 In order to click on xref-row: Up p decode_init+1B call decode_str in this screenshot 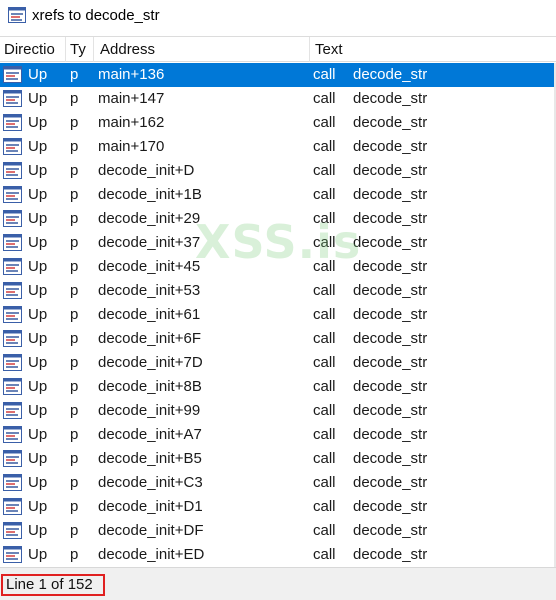, I will do `click(278, 195)`.